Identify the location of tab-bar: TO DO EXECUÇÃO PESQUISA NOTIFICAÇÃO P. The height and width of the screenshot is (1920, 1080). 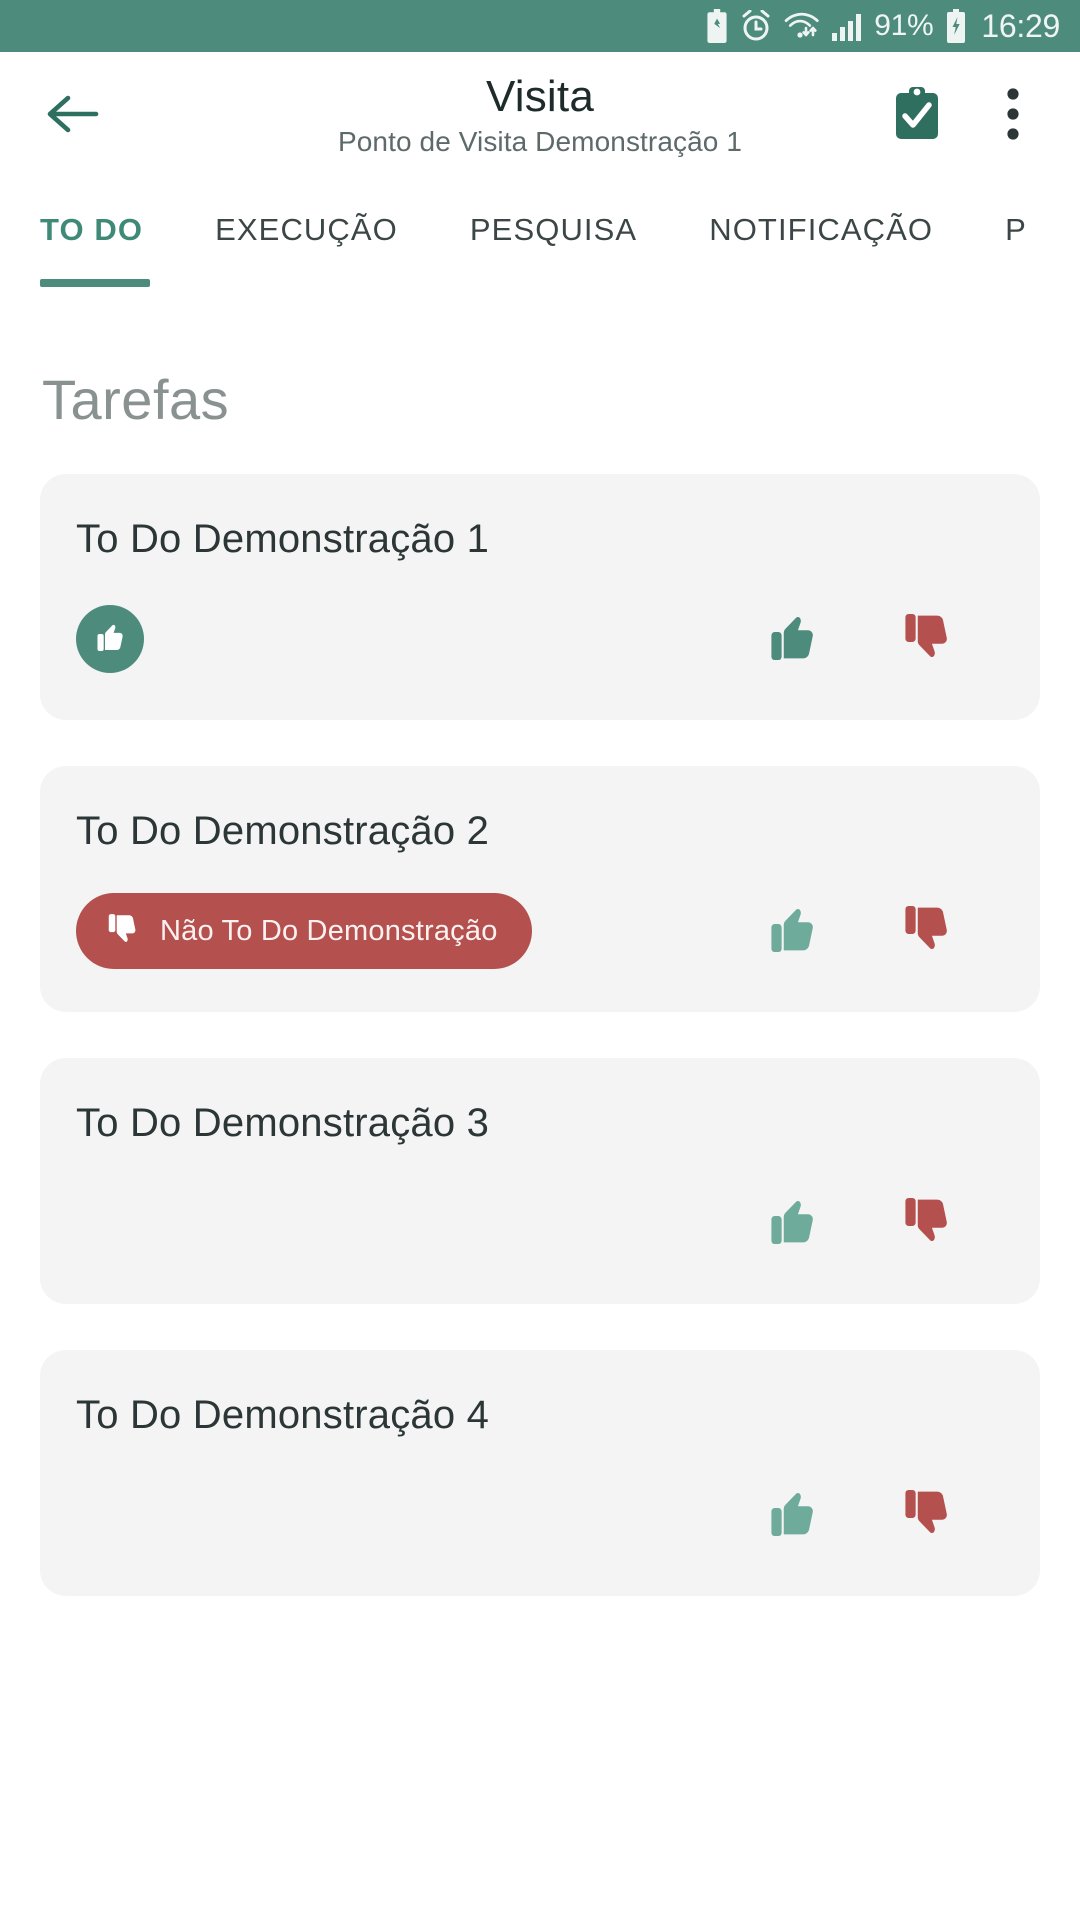
(540, 242).